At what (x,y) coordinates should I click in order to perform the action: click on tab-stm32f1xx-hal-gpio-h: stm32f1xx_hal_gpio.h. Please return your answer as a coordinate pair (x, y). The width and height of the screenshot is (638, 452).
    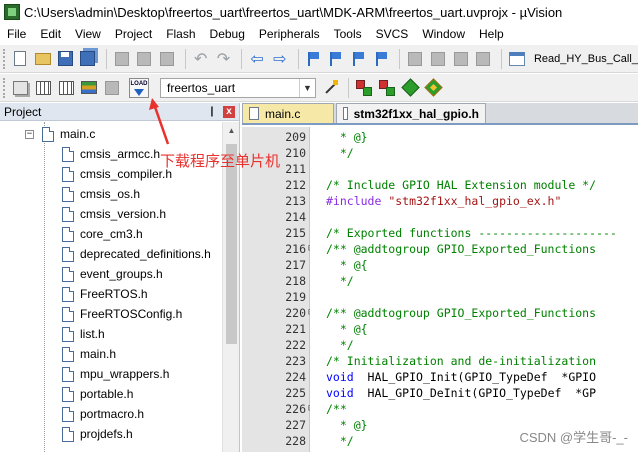
    Looking at the image, I should click on (411, 113).